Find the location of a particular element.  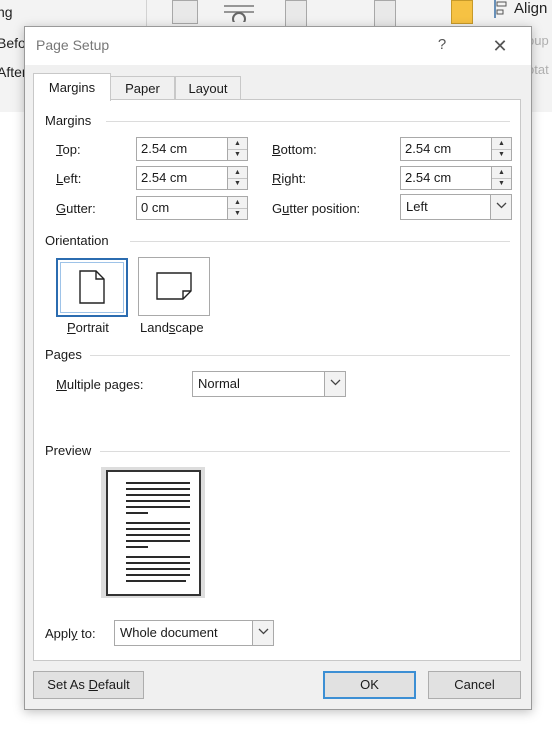

right-label-rest: ight: is located at coordinates (293, 178).